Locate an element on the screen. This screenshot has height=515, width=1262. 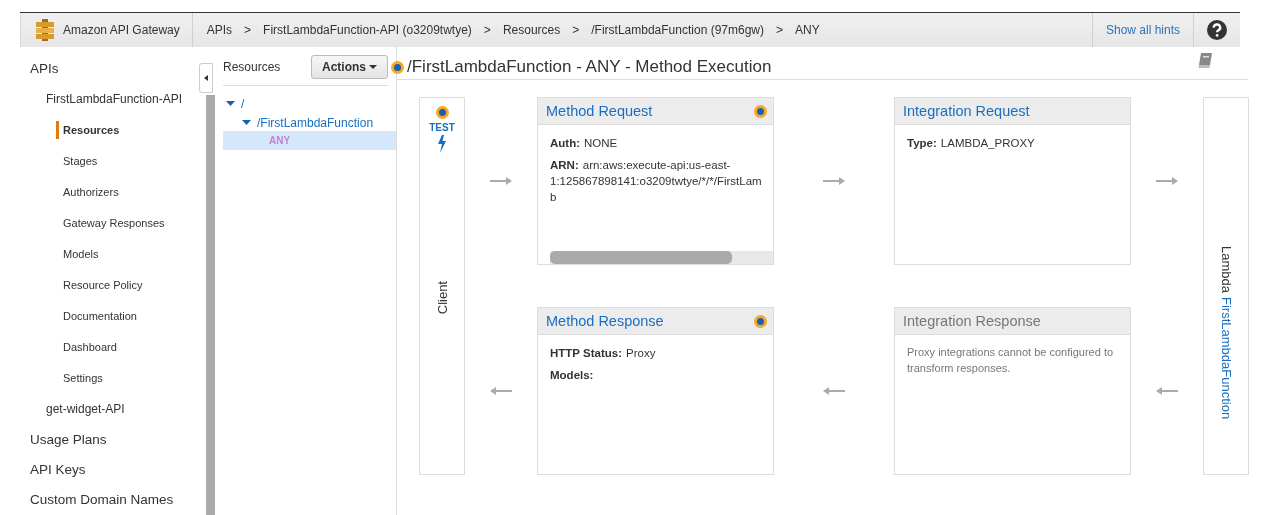
book-icon is located at coordinates (1205, 60).